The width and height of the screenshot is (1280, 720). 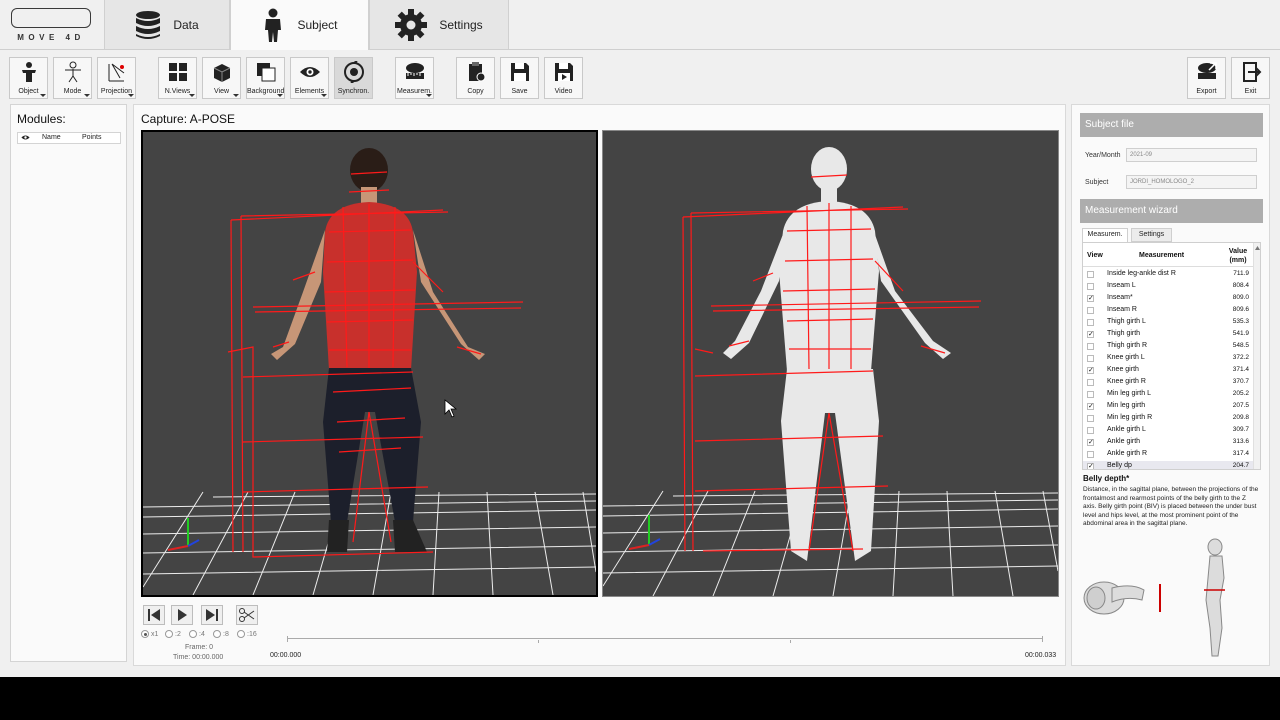 What do you see at coordinates (1105, 235) in the screenshot?
I see `tab-measurem: Measurem.` at bounding box center [1105, 235].